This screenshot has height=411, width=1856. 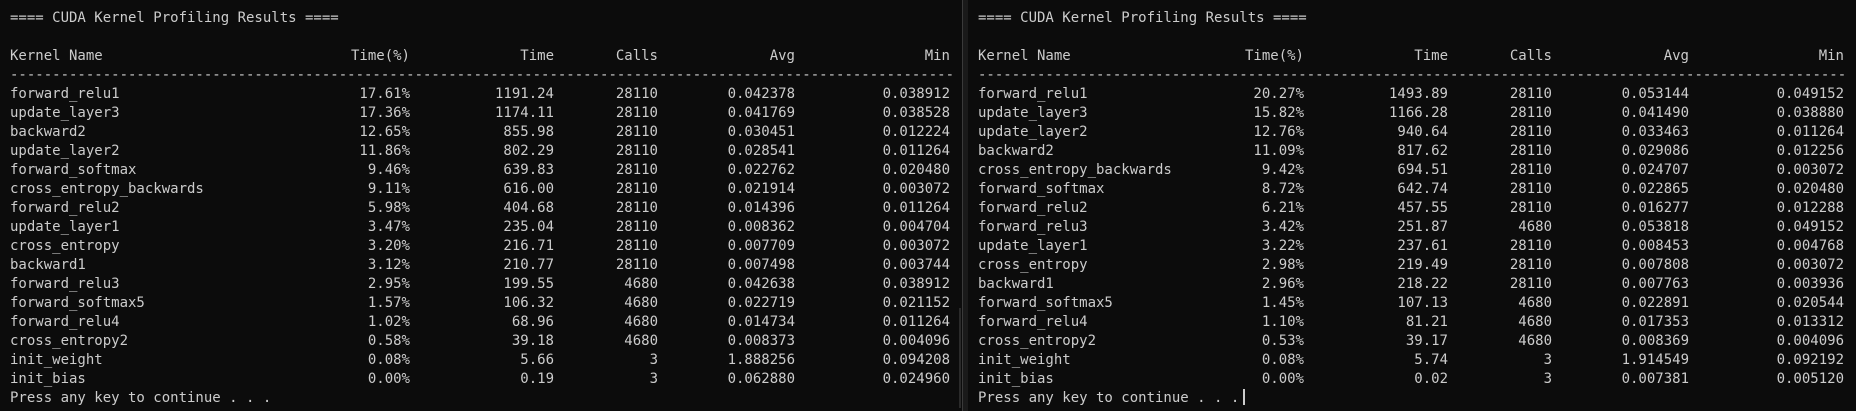 What do you see at coordinates (1655, 360) in the screenshot?
I see `avg-cell: 1.914549` at bounding box center [1655, 360].